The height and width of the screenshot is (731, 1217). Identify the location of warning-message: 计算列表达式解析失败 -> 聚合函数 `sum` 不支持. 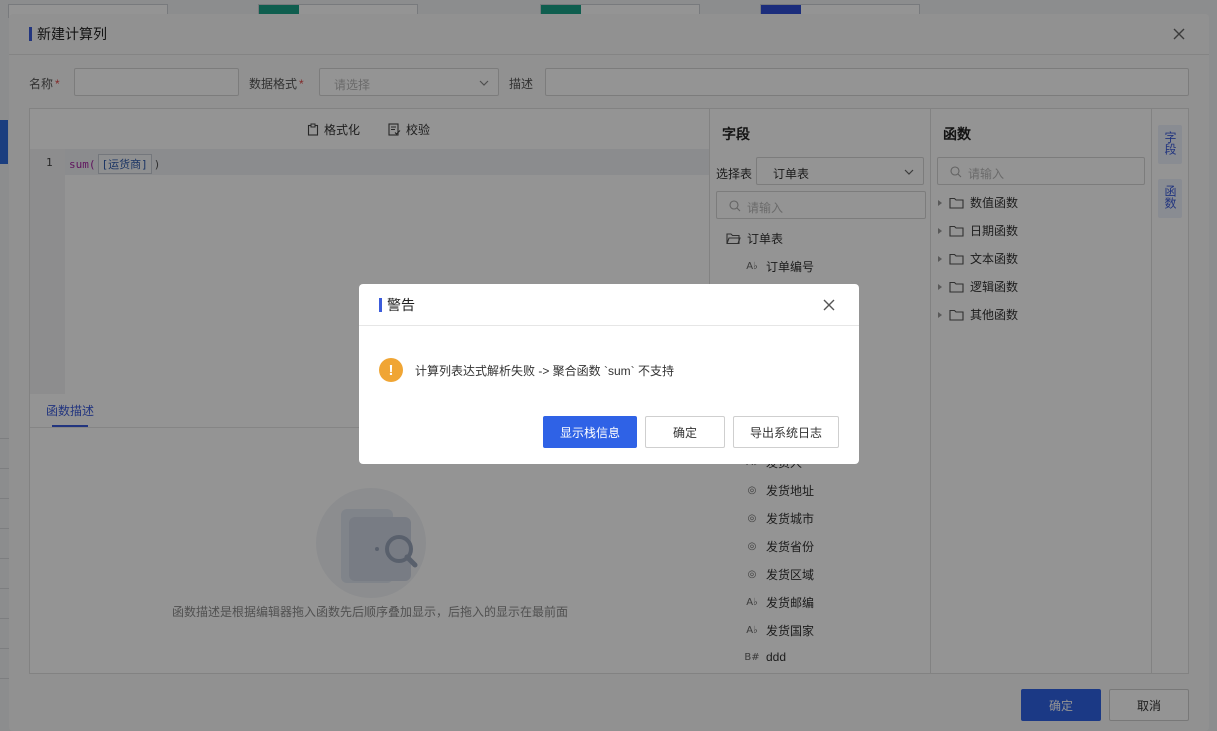
(545, 370).